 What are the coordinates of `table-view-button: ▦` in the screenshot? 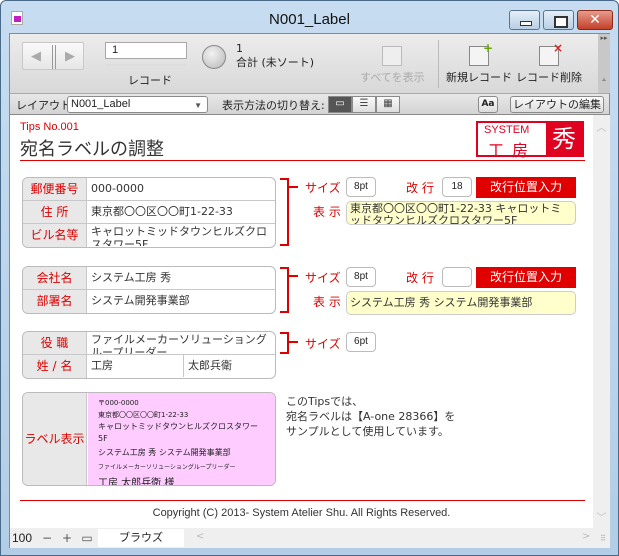 It's located at (388, 104).